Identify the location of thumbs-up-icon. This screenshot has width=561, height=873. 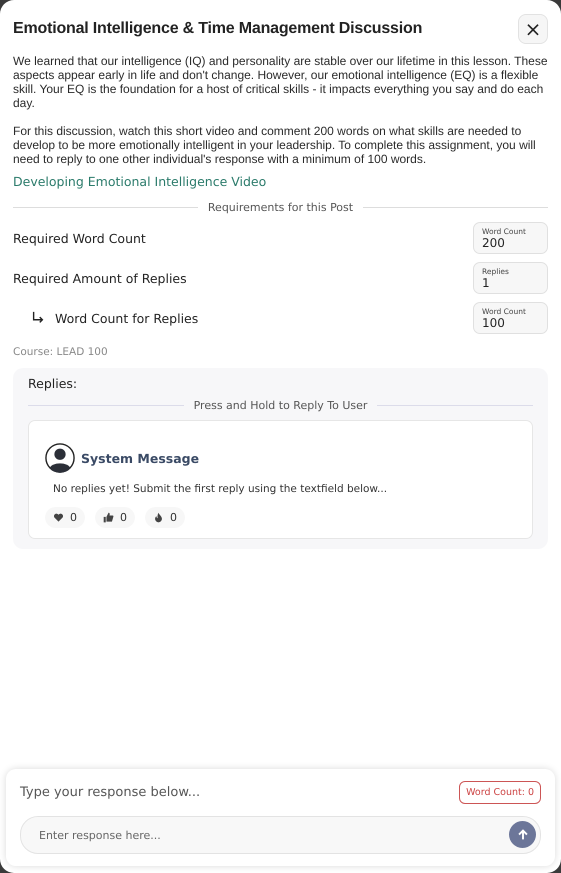
(108, 517).